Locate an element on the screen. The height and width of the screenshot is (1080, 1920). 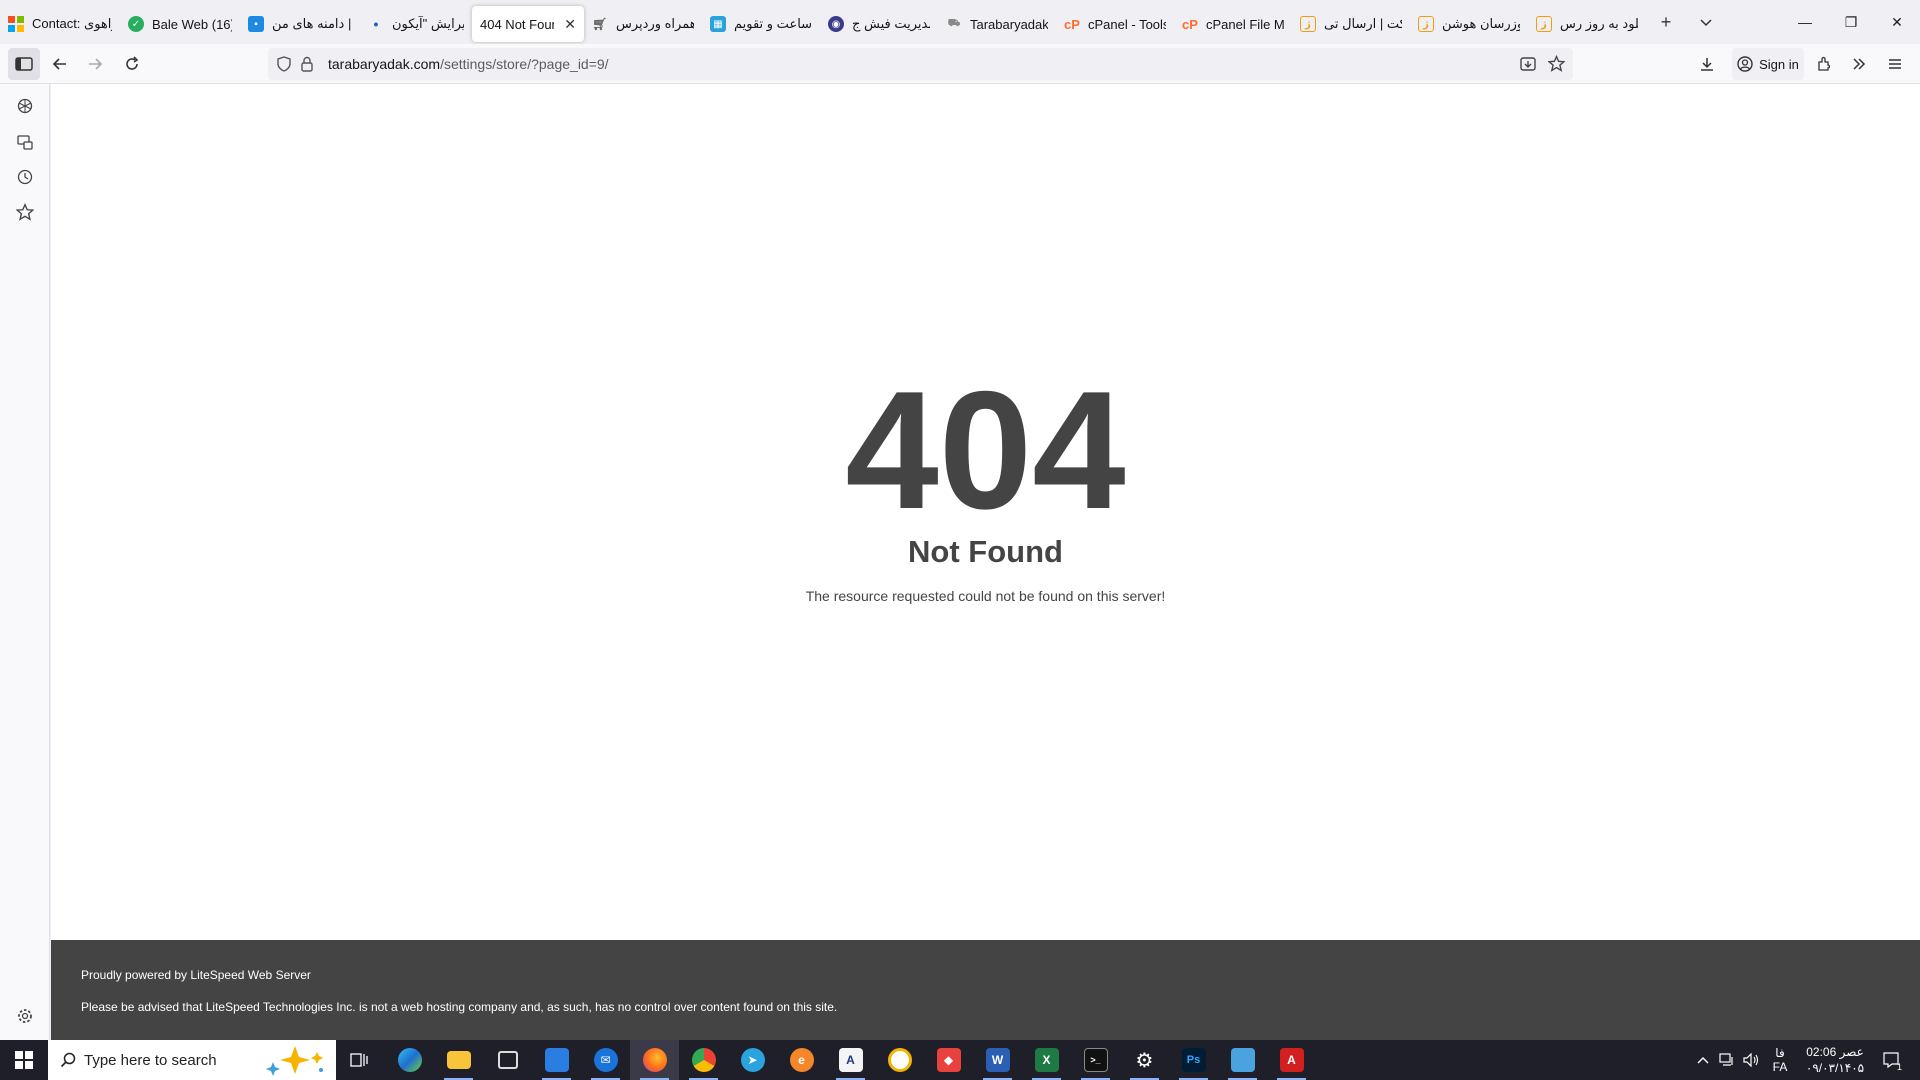
taskbar-edge is located at coordinates (409, 1060).